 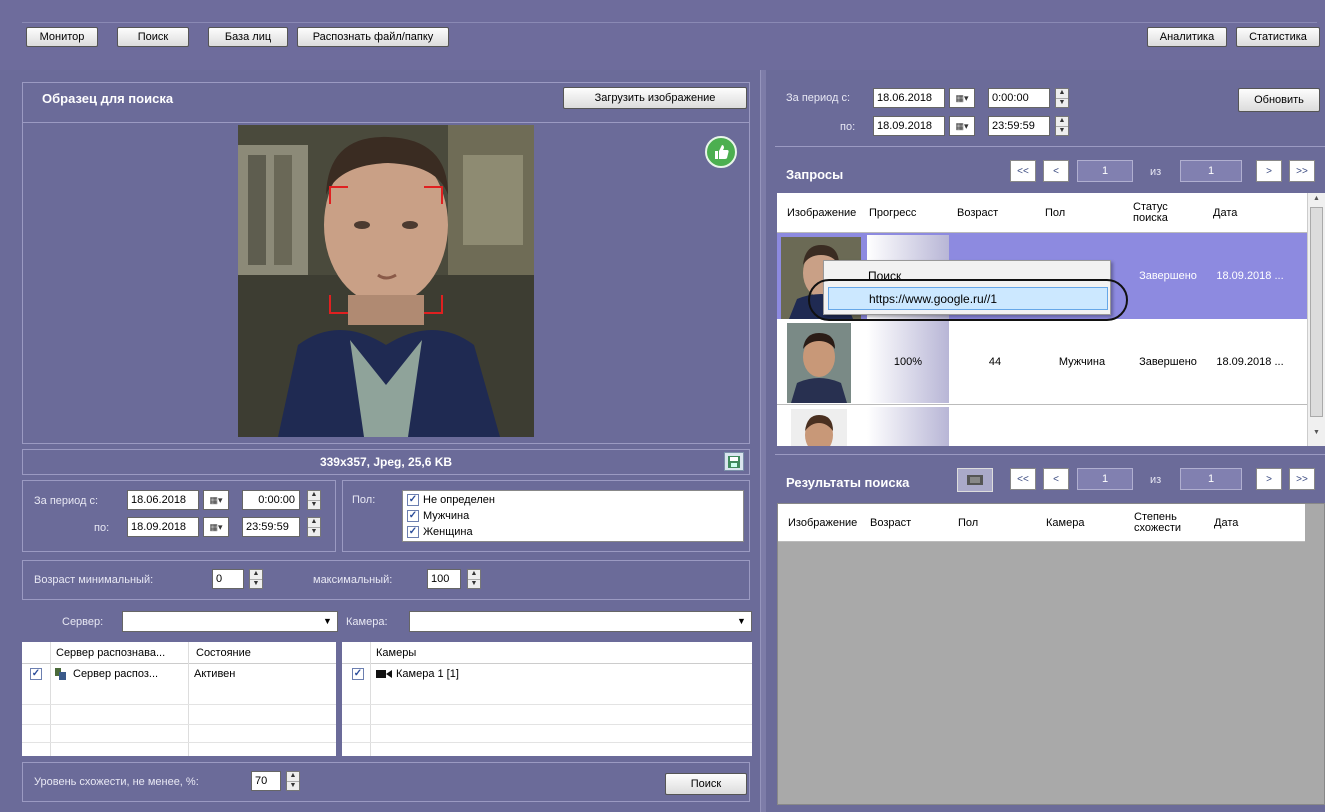 What do you see at coordinates (1019, 98) in the screenshot?
I see `right-time-from-field: 0:00:00` at bounding box center [1019, 98].